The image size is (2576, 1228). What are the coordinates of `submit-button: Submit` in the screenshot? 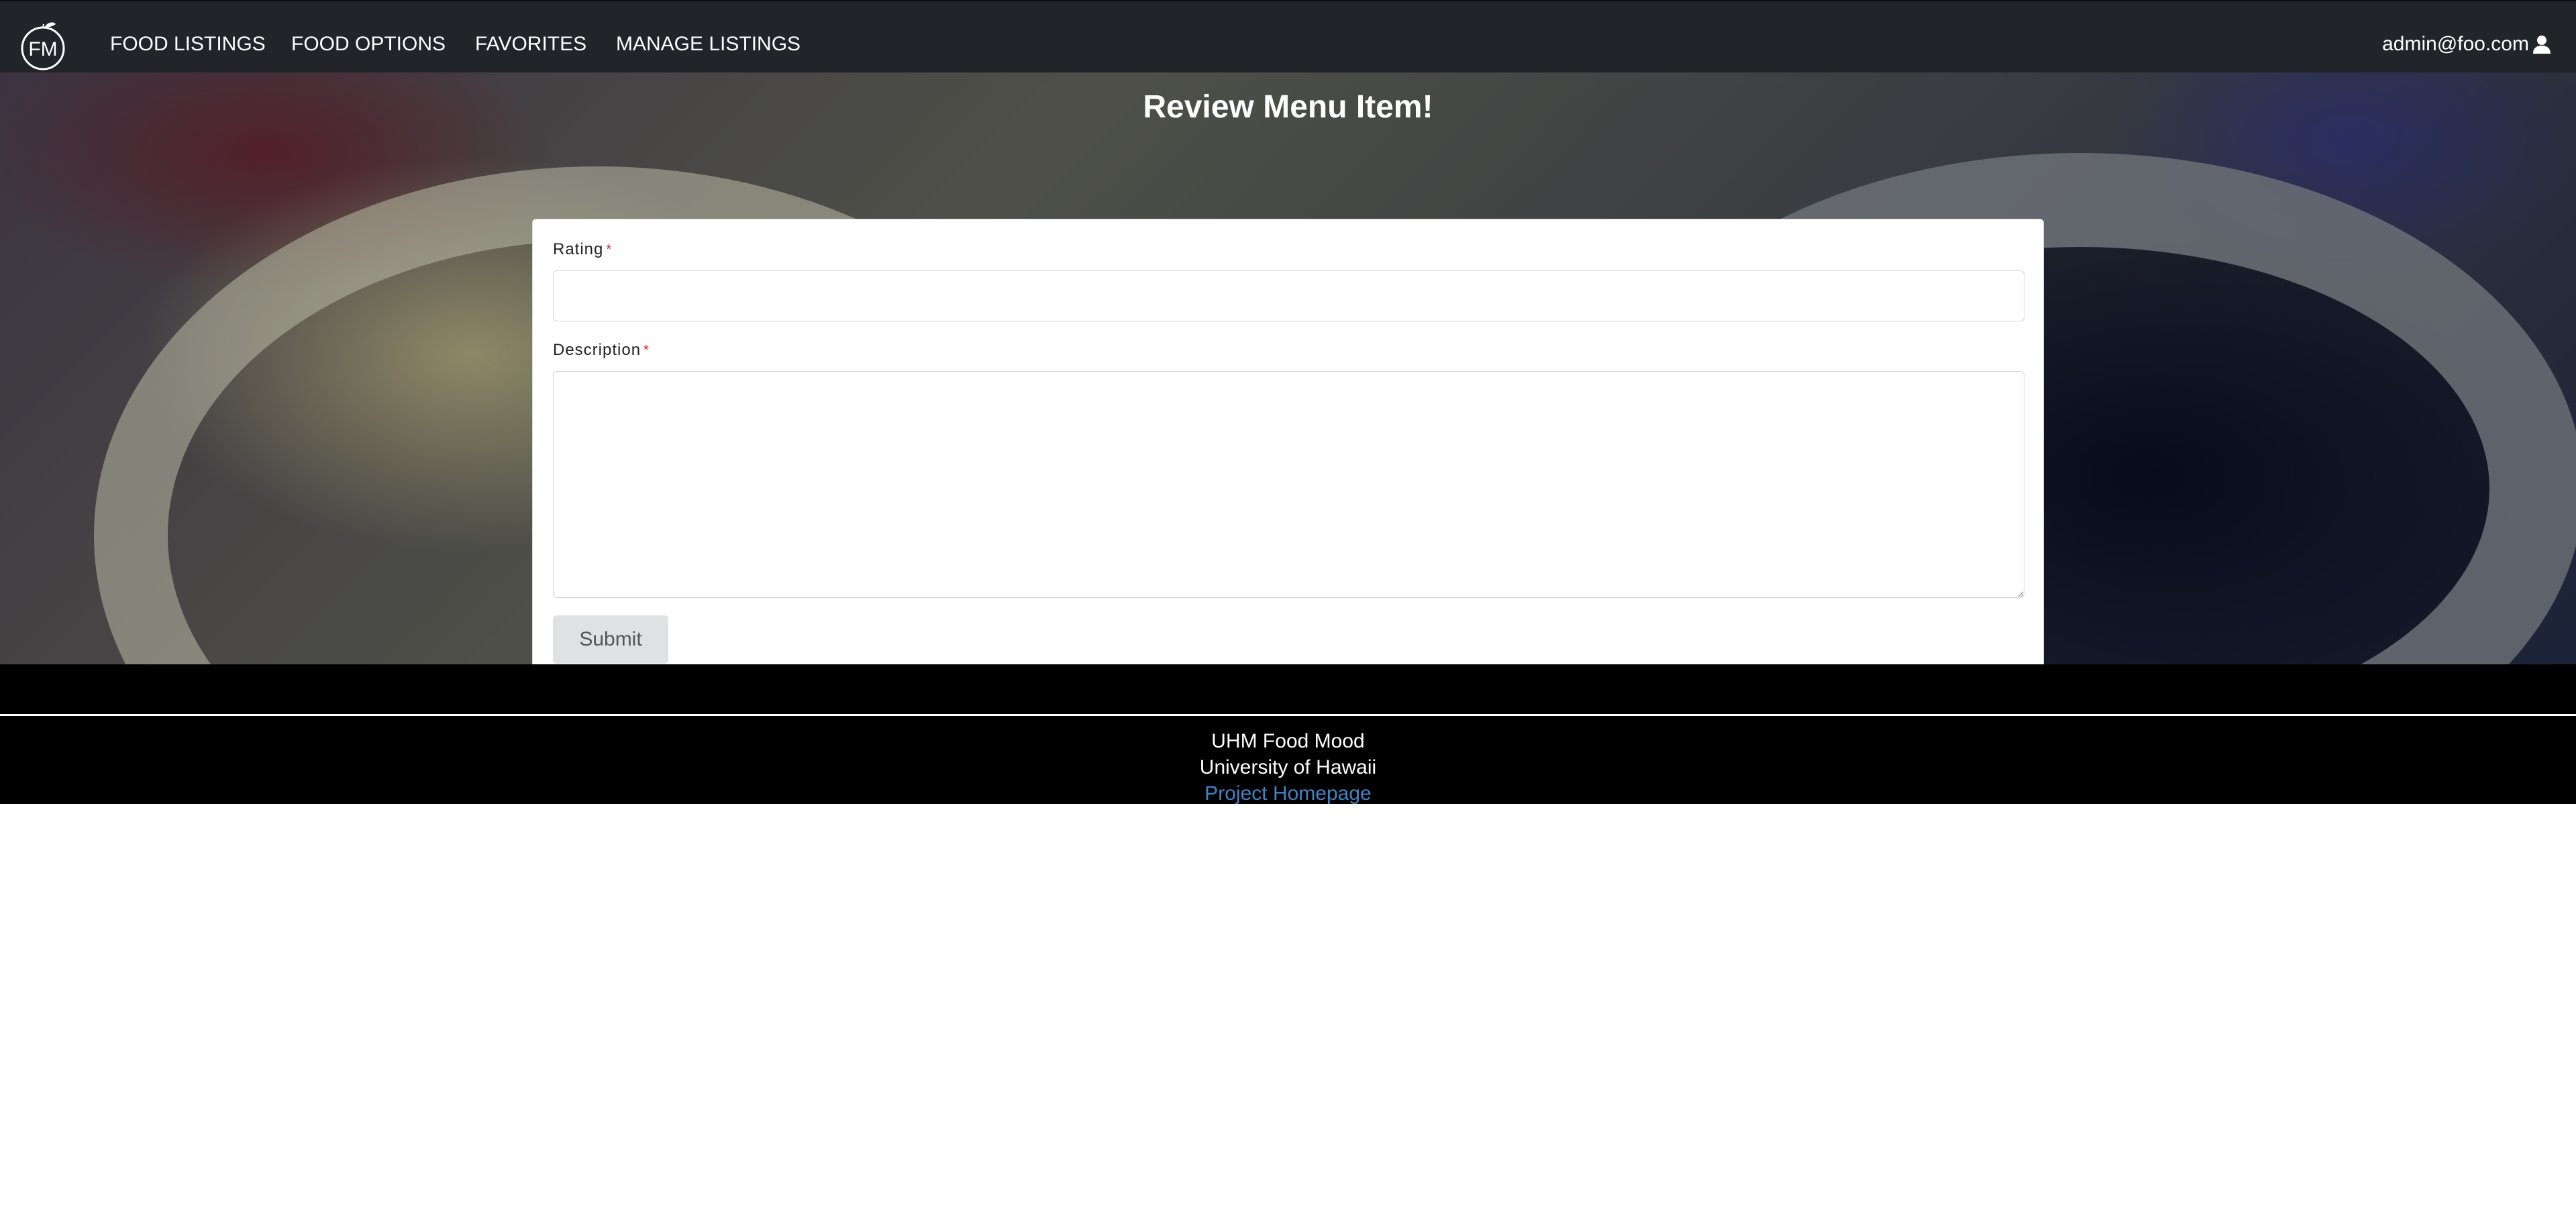 It's located at (610, 639).